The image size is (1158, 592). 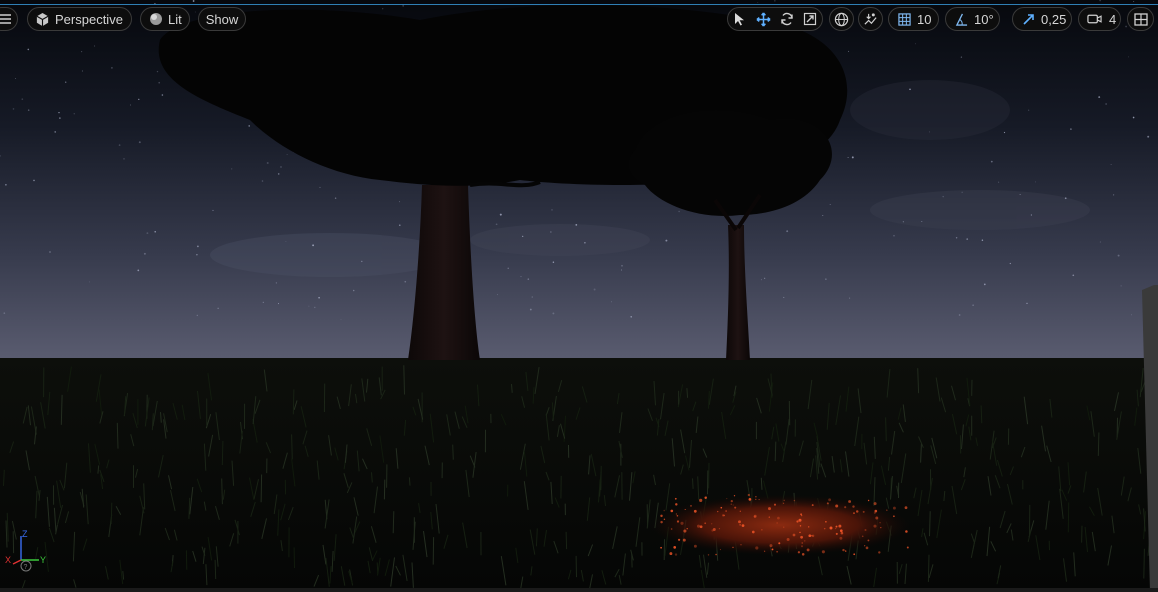 I want to click on world-space-button, so click(x=841, y=19).